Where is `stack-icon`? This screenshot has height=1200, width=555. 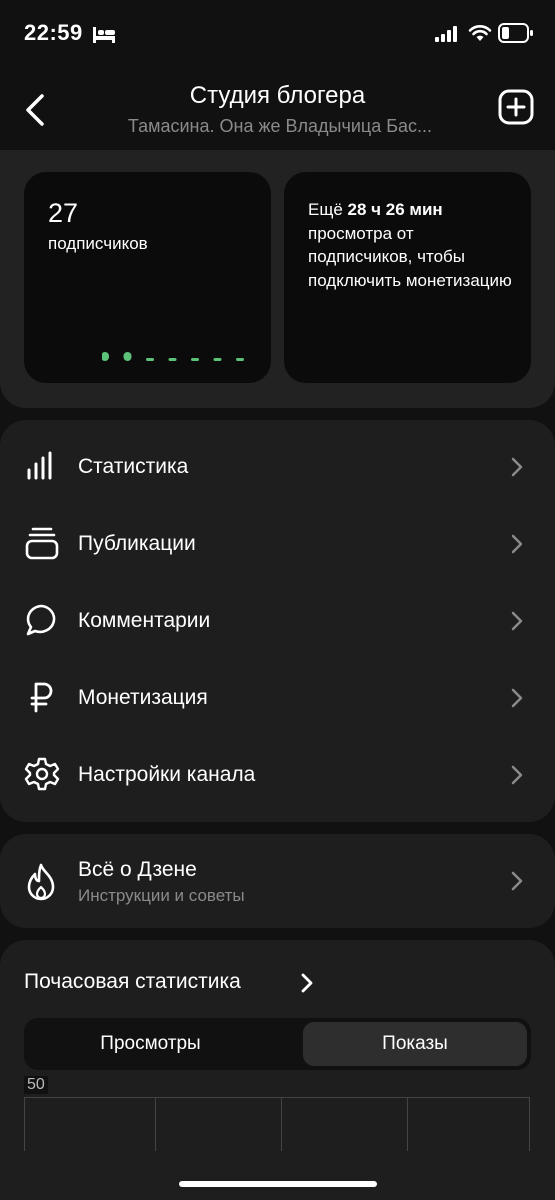
stack-icon is located at coordinates (42, 543).